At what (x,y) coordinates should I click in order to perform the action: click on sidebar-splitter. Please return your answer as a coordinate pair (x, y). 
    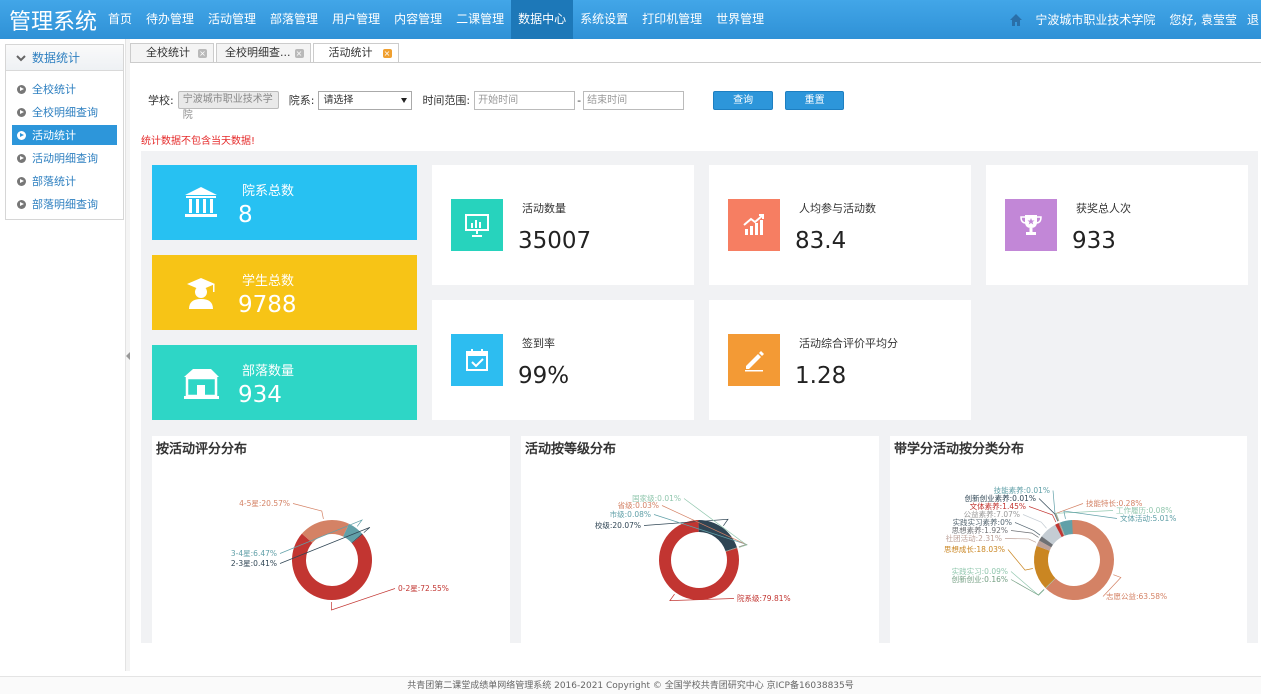
    Looking at the image, I should click on (127, 355).